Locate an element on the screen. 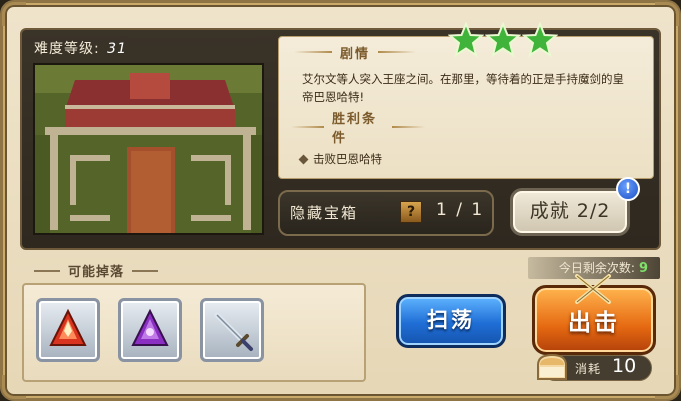 This screenshot has width=681, height=401. achievement-button: 成就 2/2 is located at coordinates (570, 212).